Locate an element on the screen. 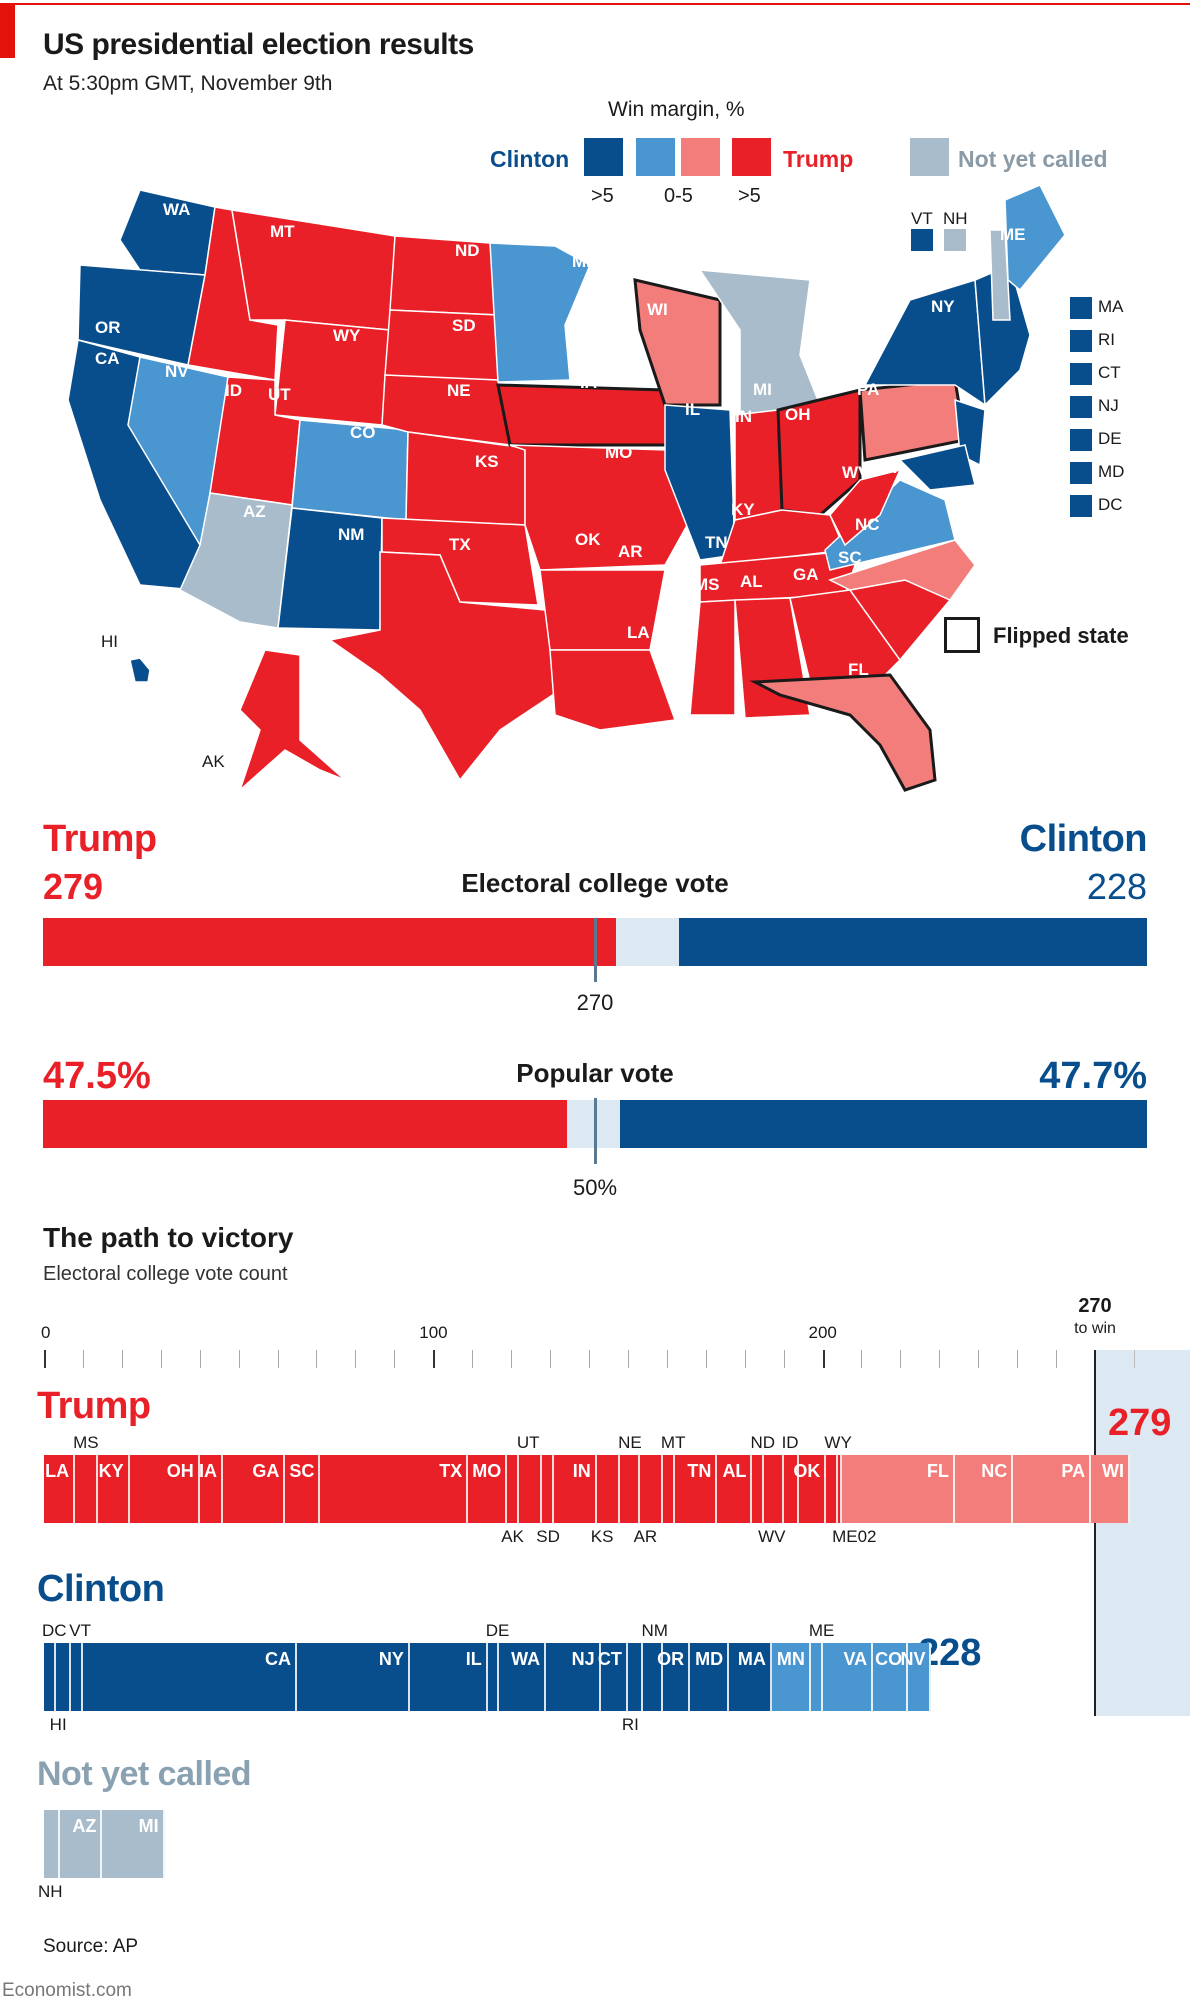 The width and height of the screenshot is (1190, 2012). segment-label-above: UT is located at coordinates (528, 1442).